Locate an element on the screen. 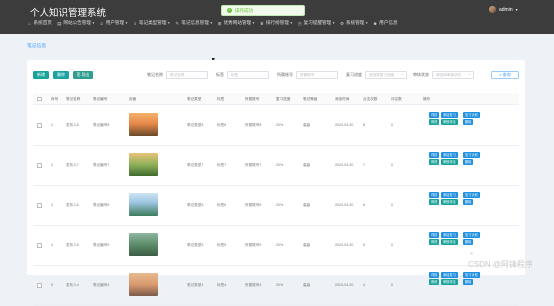  cell-tag: 标签8 is located at coordinates (222, 125).